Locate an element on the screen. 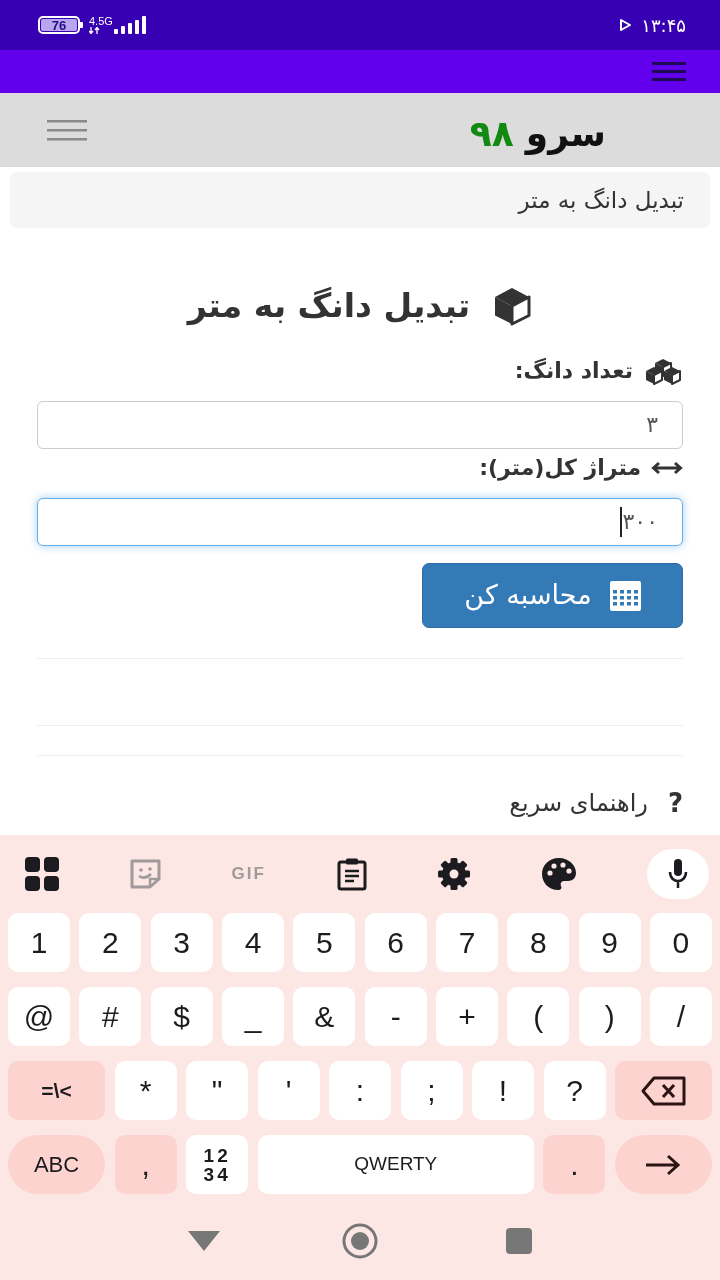 The image size is (720, 1280). keyboard-key: # is located at coordinates (110, 1016).